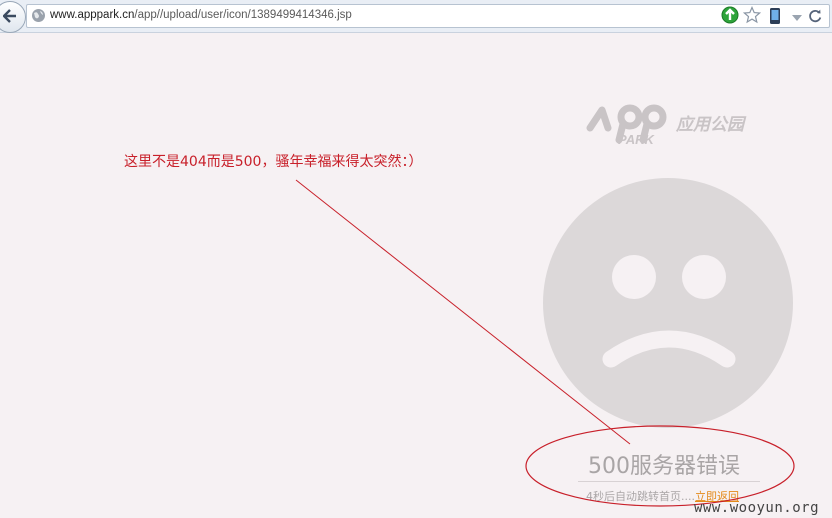  Describe the element at coordinates (660, 466) in the screenshot. I see `annotation-highlight-ellipse` at that location.